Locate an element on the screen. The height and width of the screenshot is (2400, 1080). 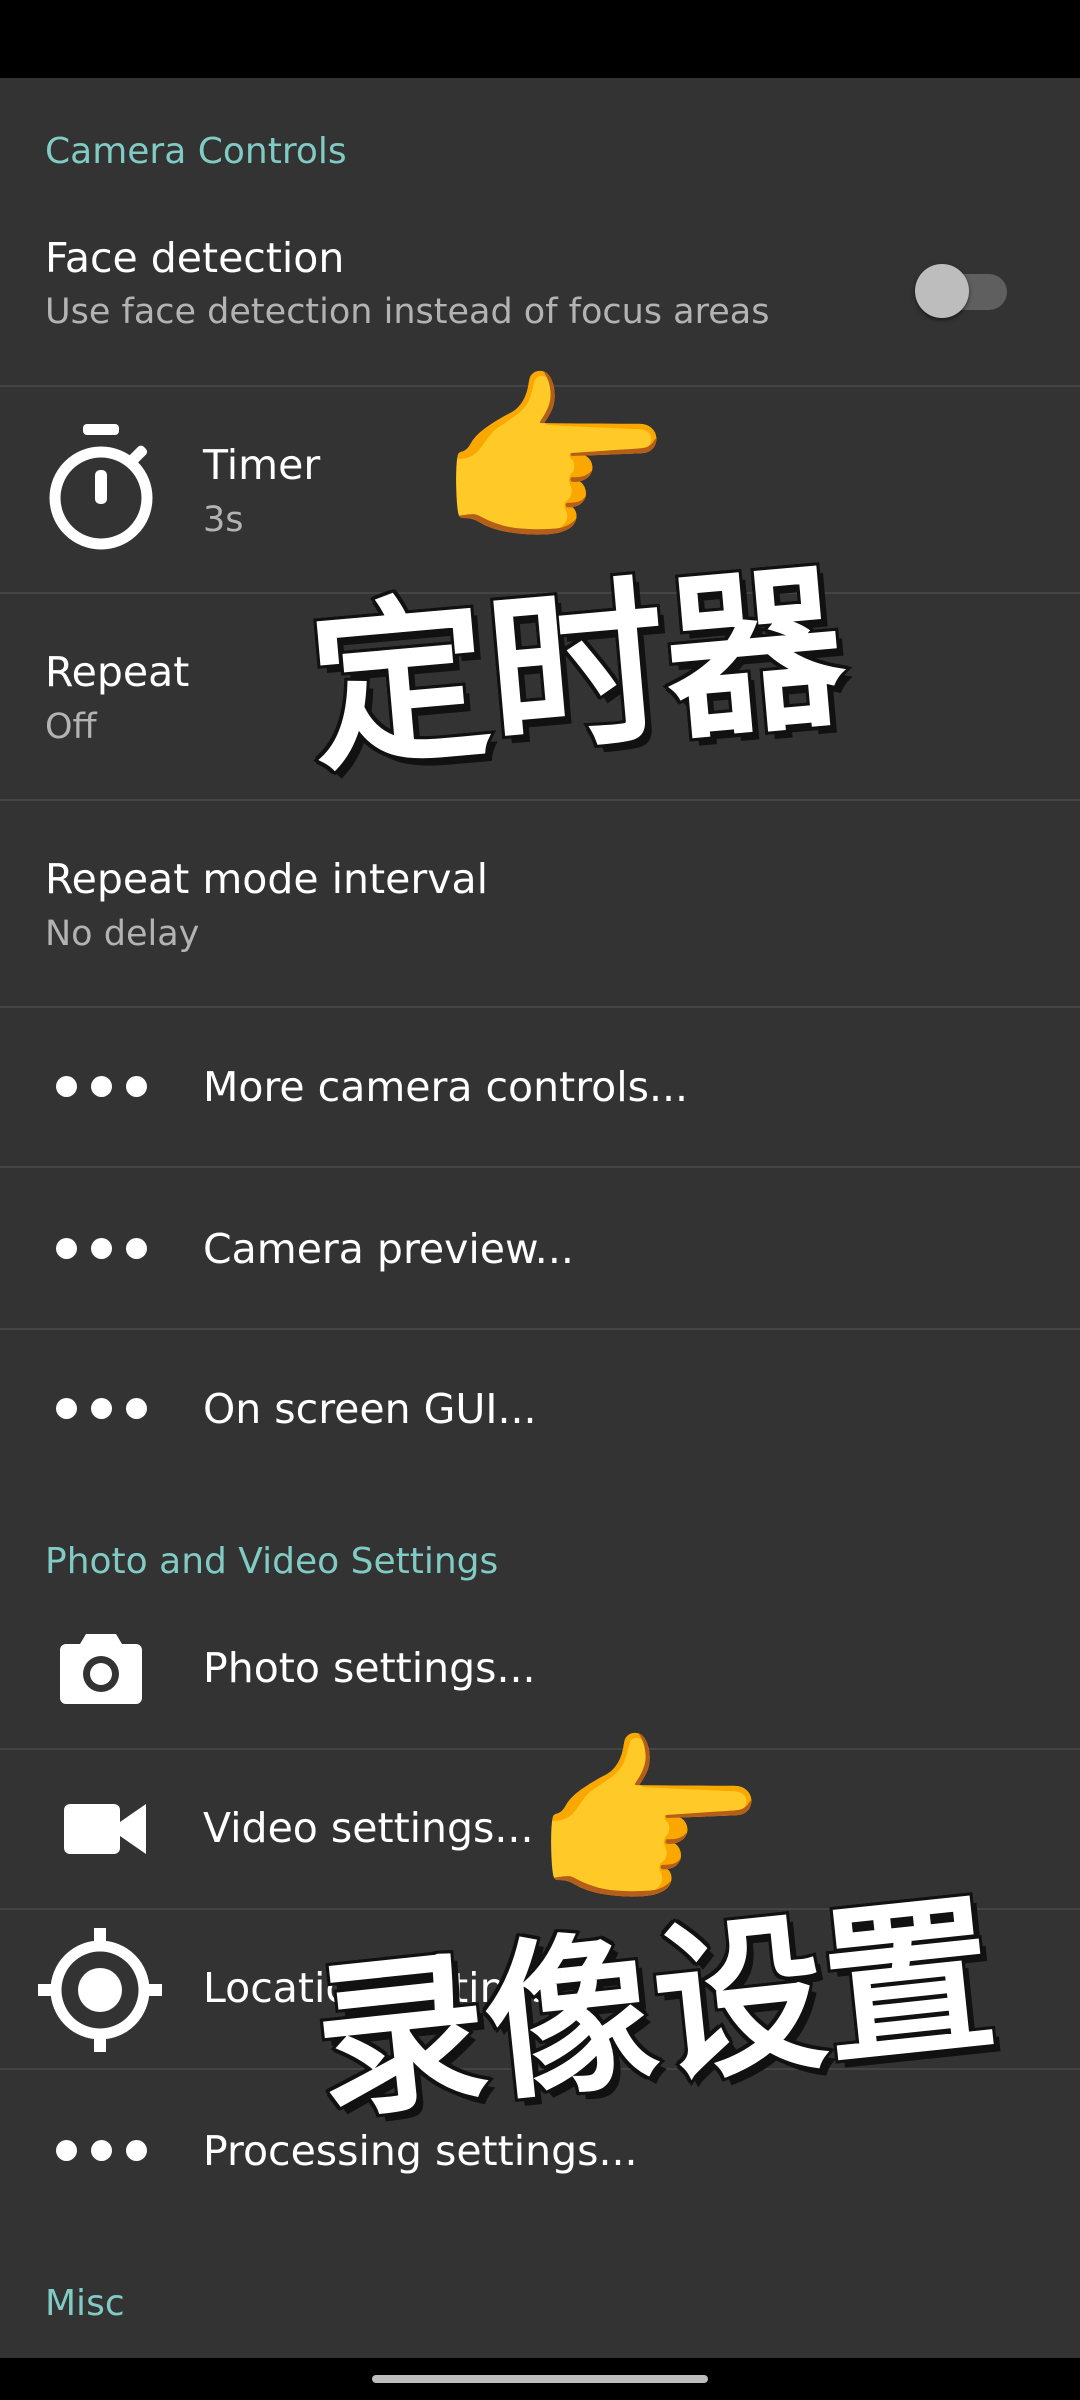
section-header-photo-video: Photo and Video Settings is located at coordinates (272, 1561).